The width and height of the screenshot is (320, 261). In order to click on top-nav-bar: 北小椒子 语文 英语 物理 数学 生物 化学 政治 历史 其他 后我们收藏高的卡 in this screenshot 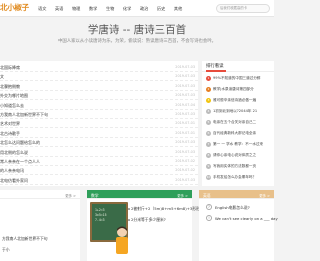, I will do `click(137, 8)`.